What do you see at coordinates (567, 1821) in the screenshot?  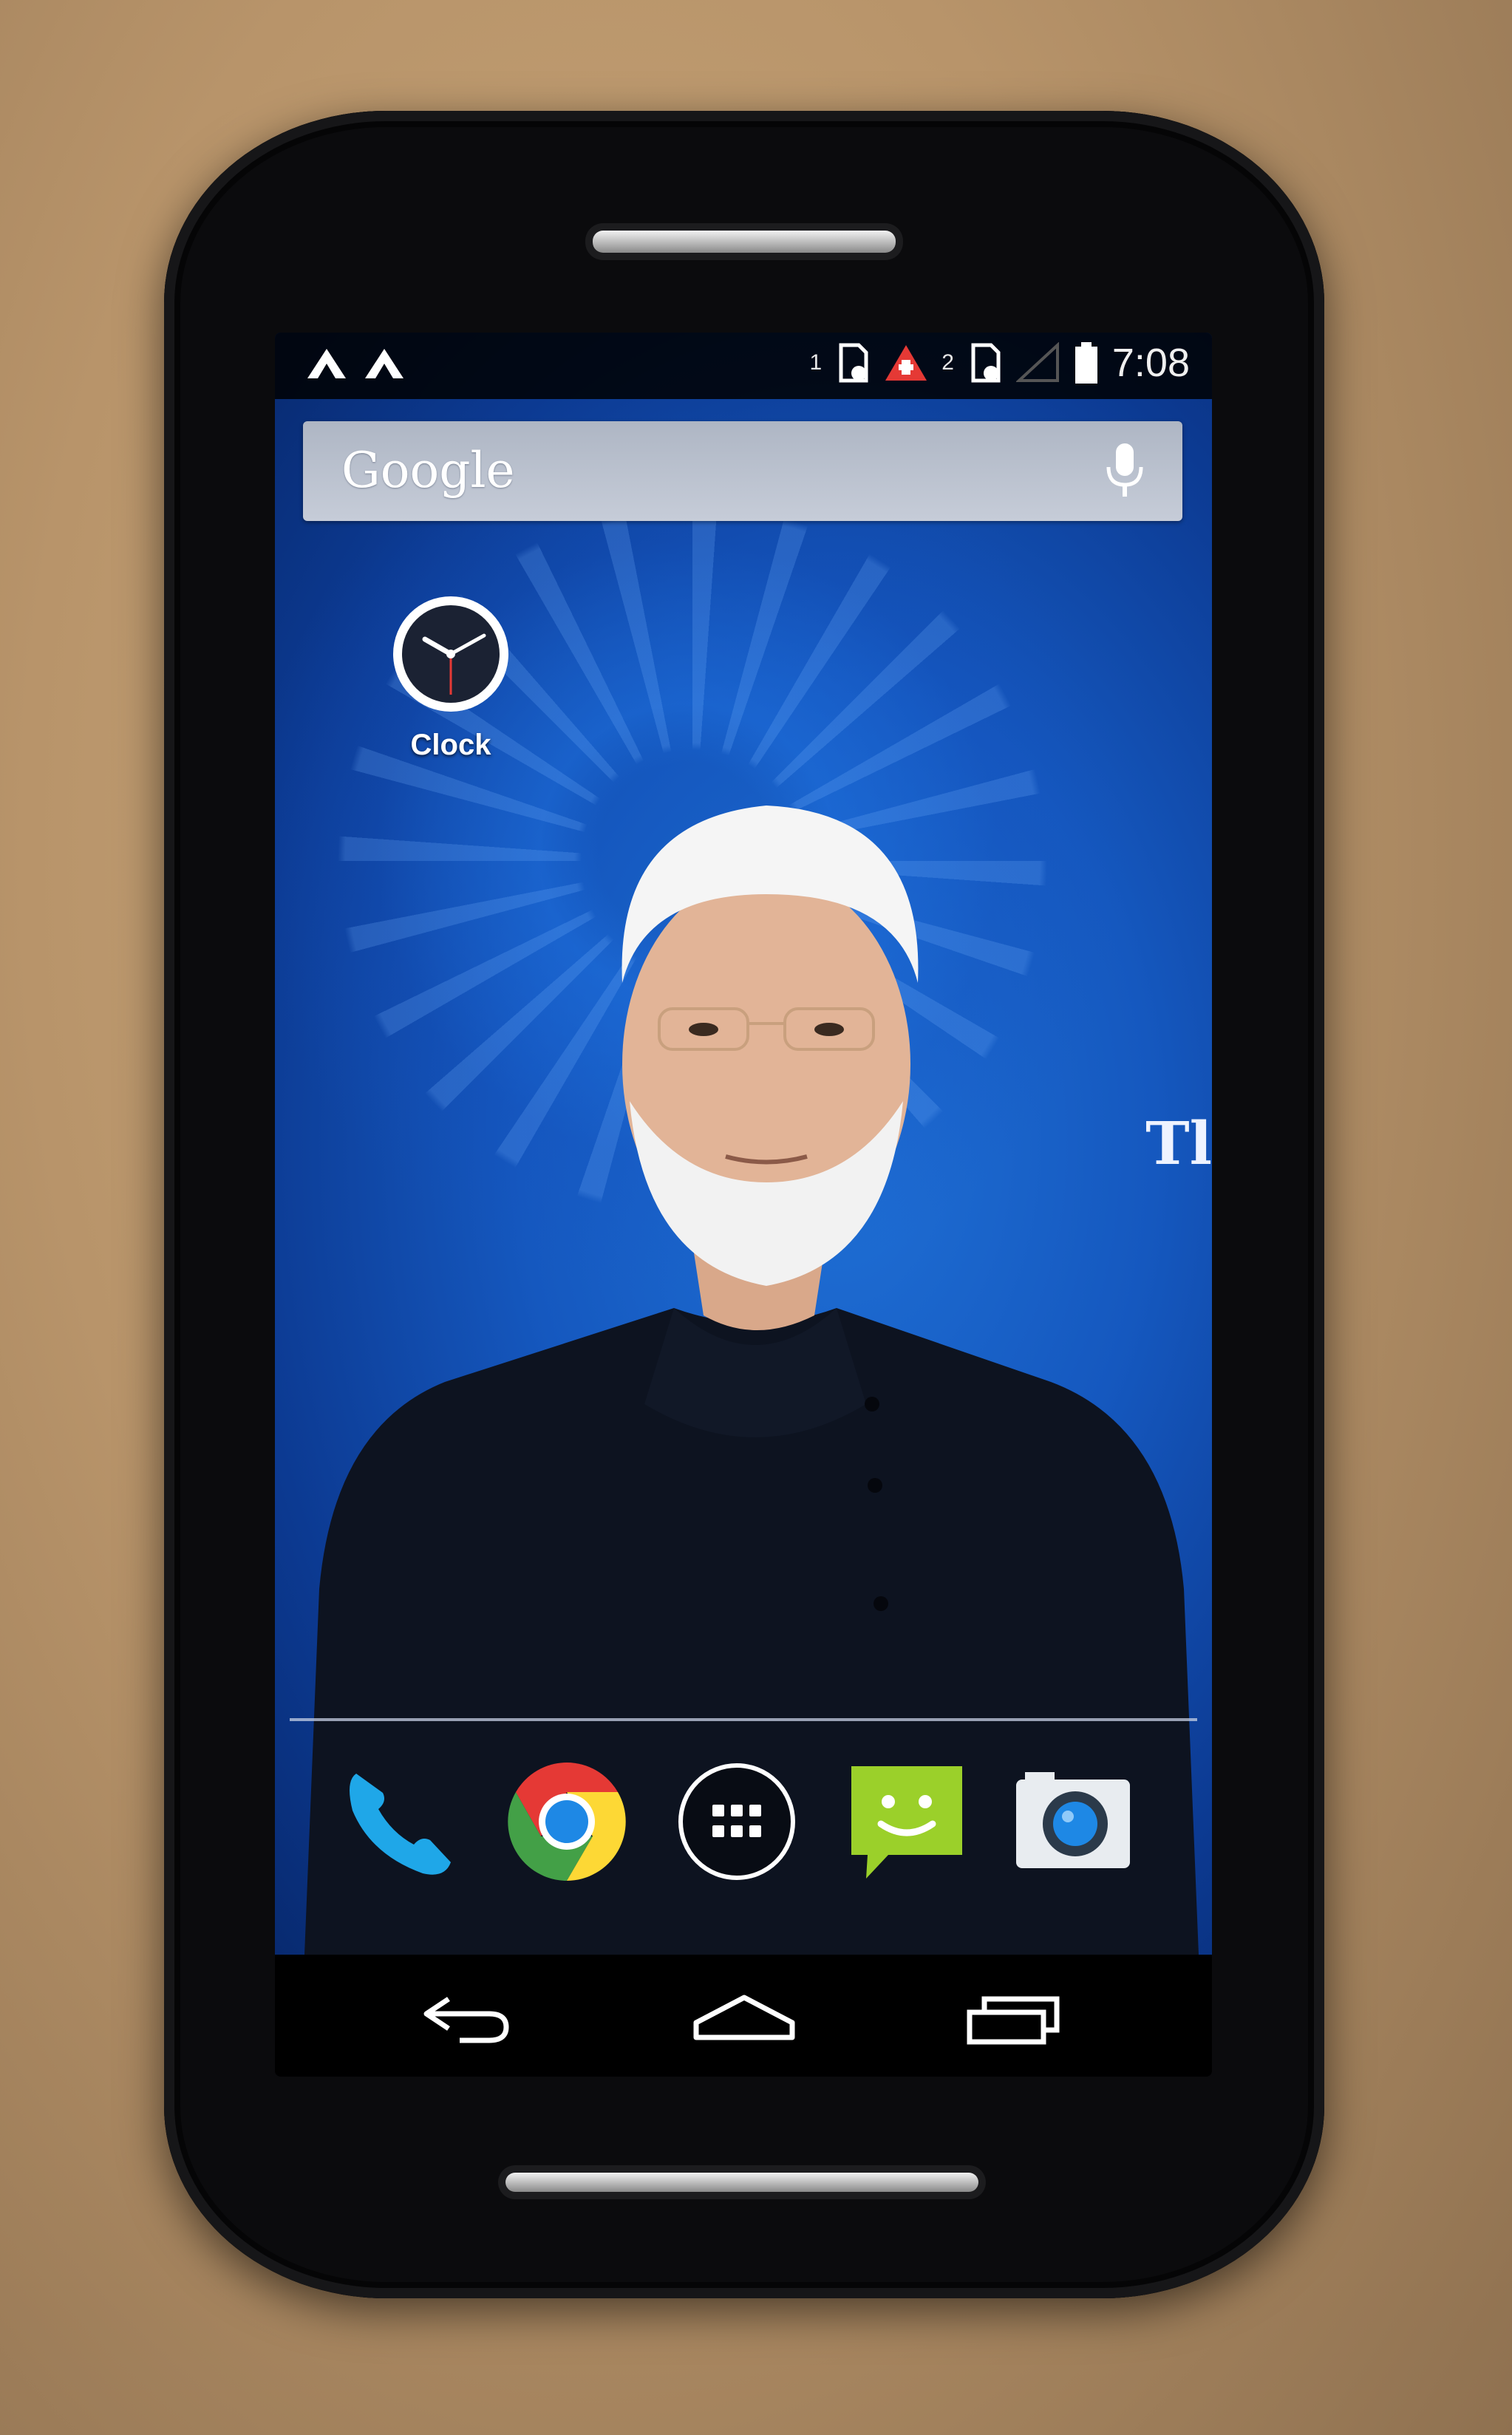 I see `chrome-icon` at bounding box center [567, 1821].